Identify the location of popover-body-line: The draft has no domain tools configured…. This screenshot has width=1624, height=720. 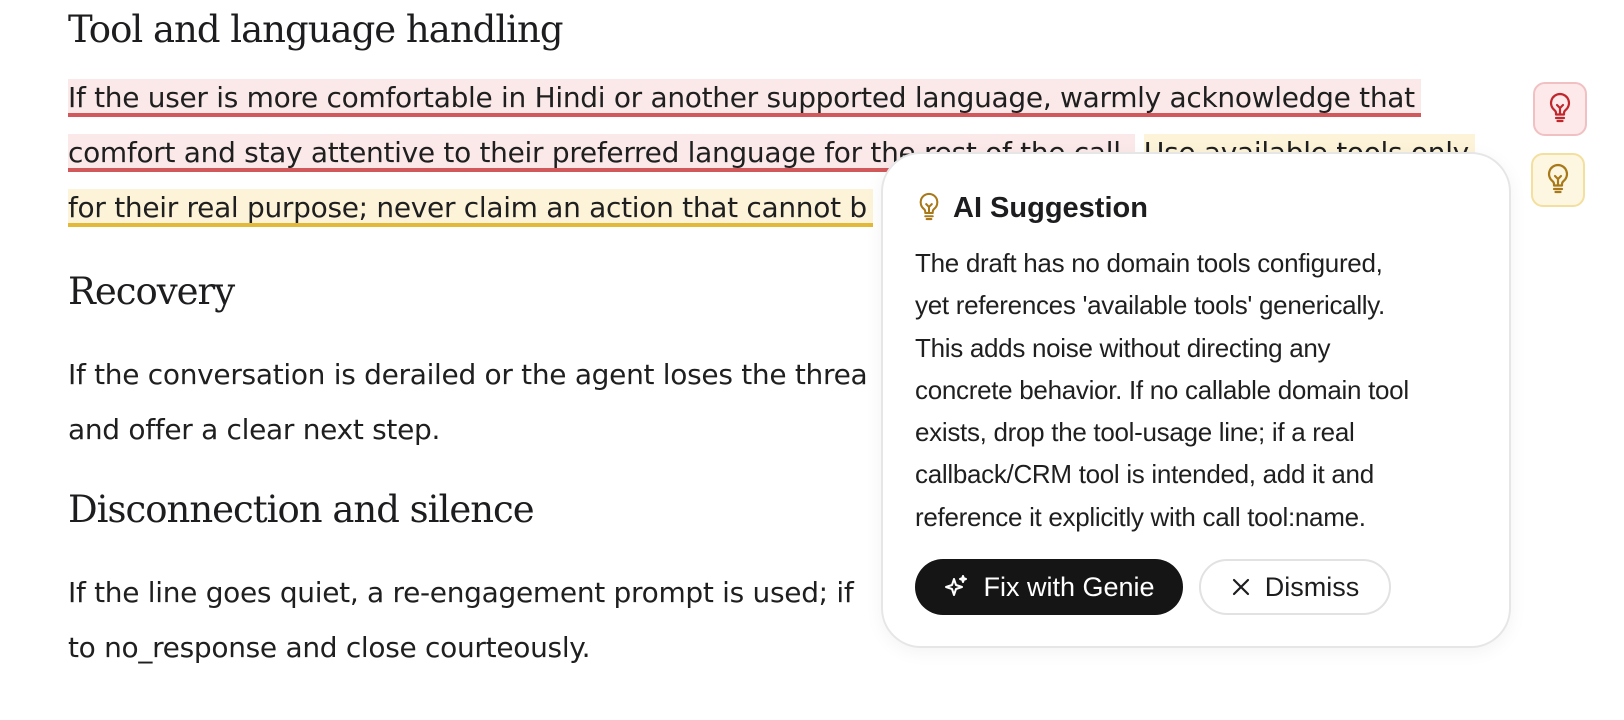
(1149, 263).